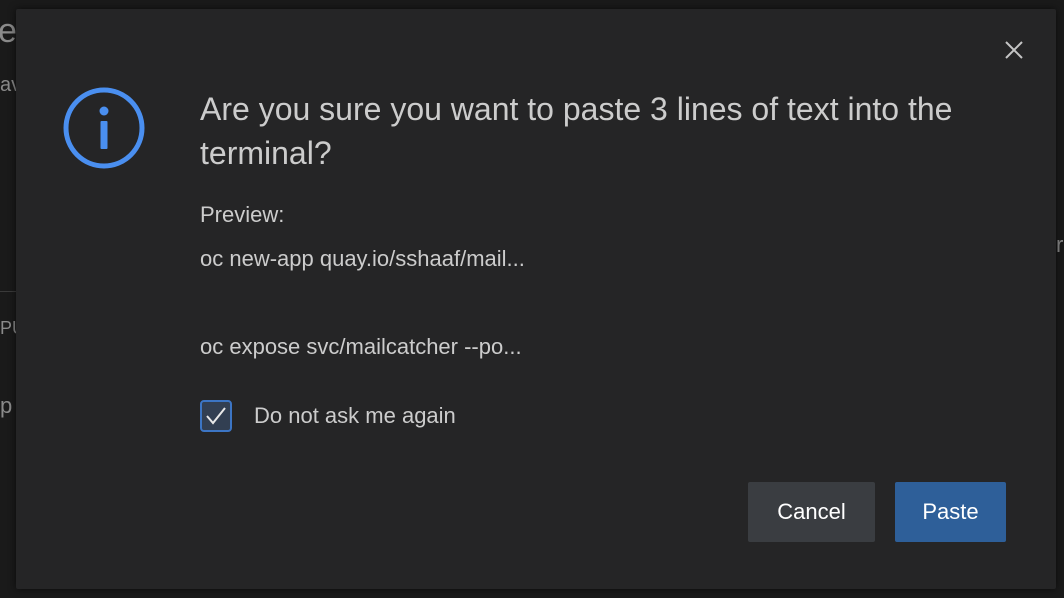  What do you see at coordinates (950, 512) in the screenshot?
I see `paste-button: Paste` at bounding box center [950, 512].